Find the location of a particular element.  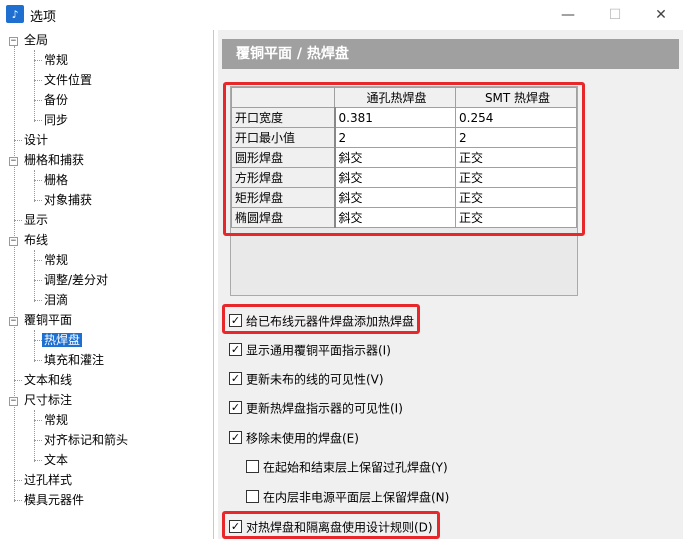

checkbox-label: 移除未使用的焊盘(E) is located at coordinates (302, 438).